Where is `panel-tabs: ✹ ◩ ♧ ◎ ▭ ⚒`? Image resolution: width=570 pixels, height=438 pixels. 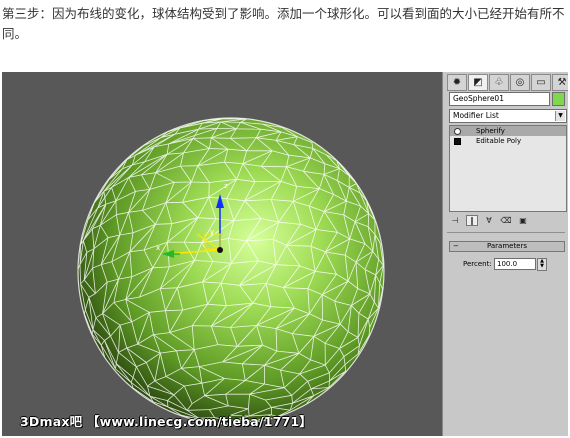 panel-tabs: ✹ ◩ ♧ ◎ ▭ ⚒ is located at coordinates (507, 82).